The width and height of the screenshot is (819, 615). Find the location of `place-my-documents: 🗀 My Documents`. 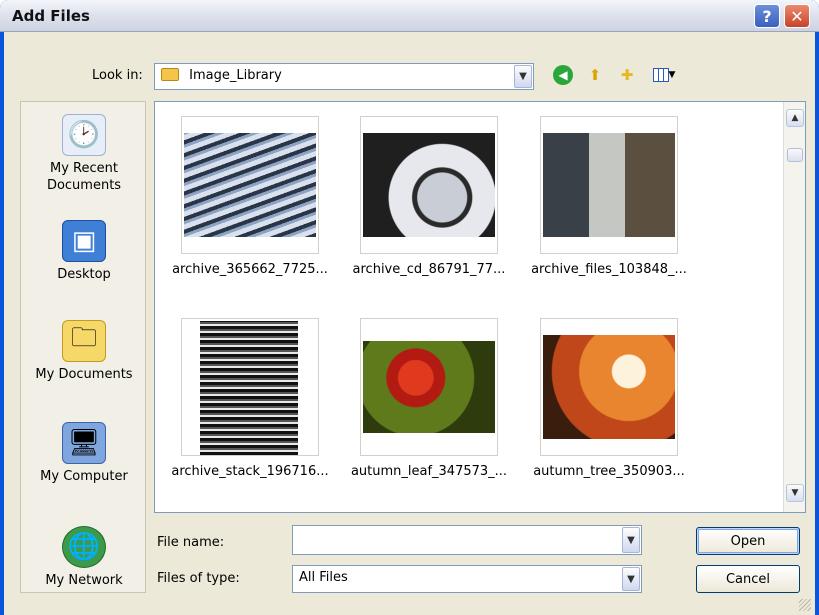

place-my-documents: 🗀 My Documents is located at coordinates (84, 351).